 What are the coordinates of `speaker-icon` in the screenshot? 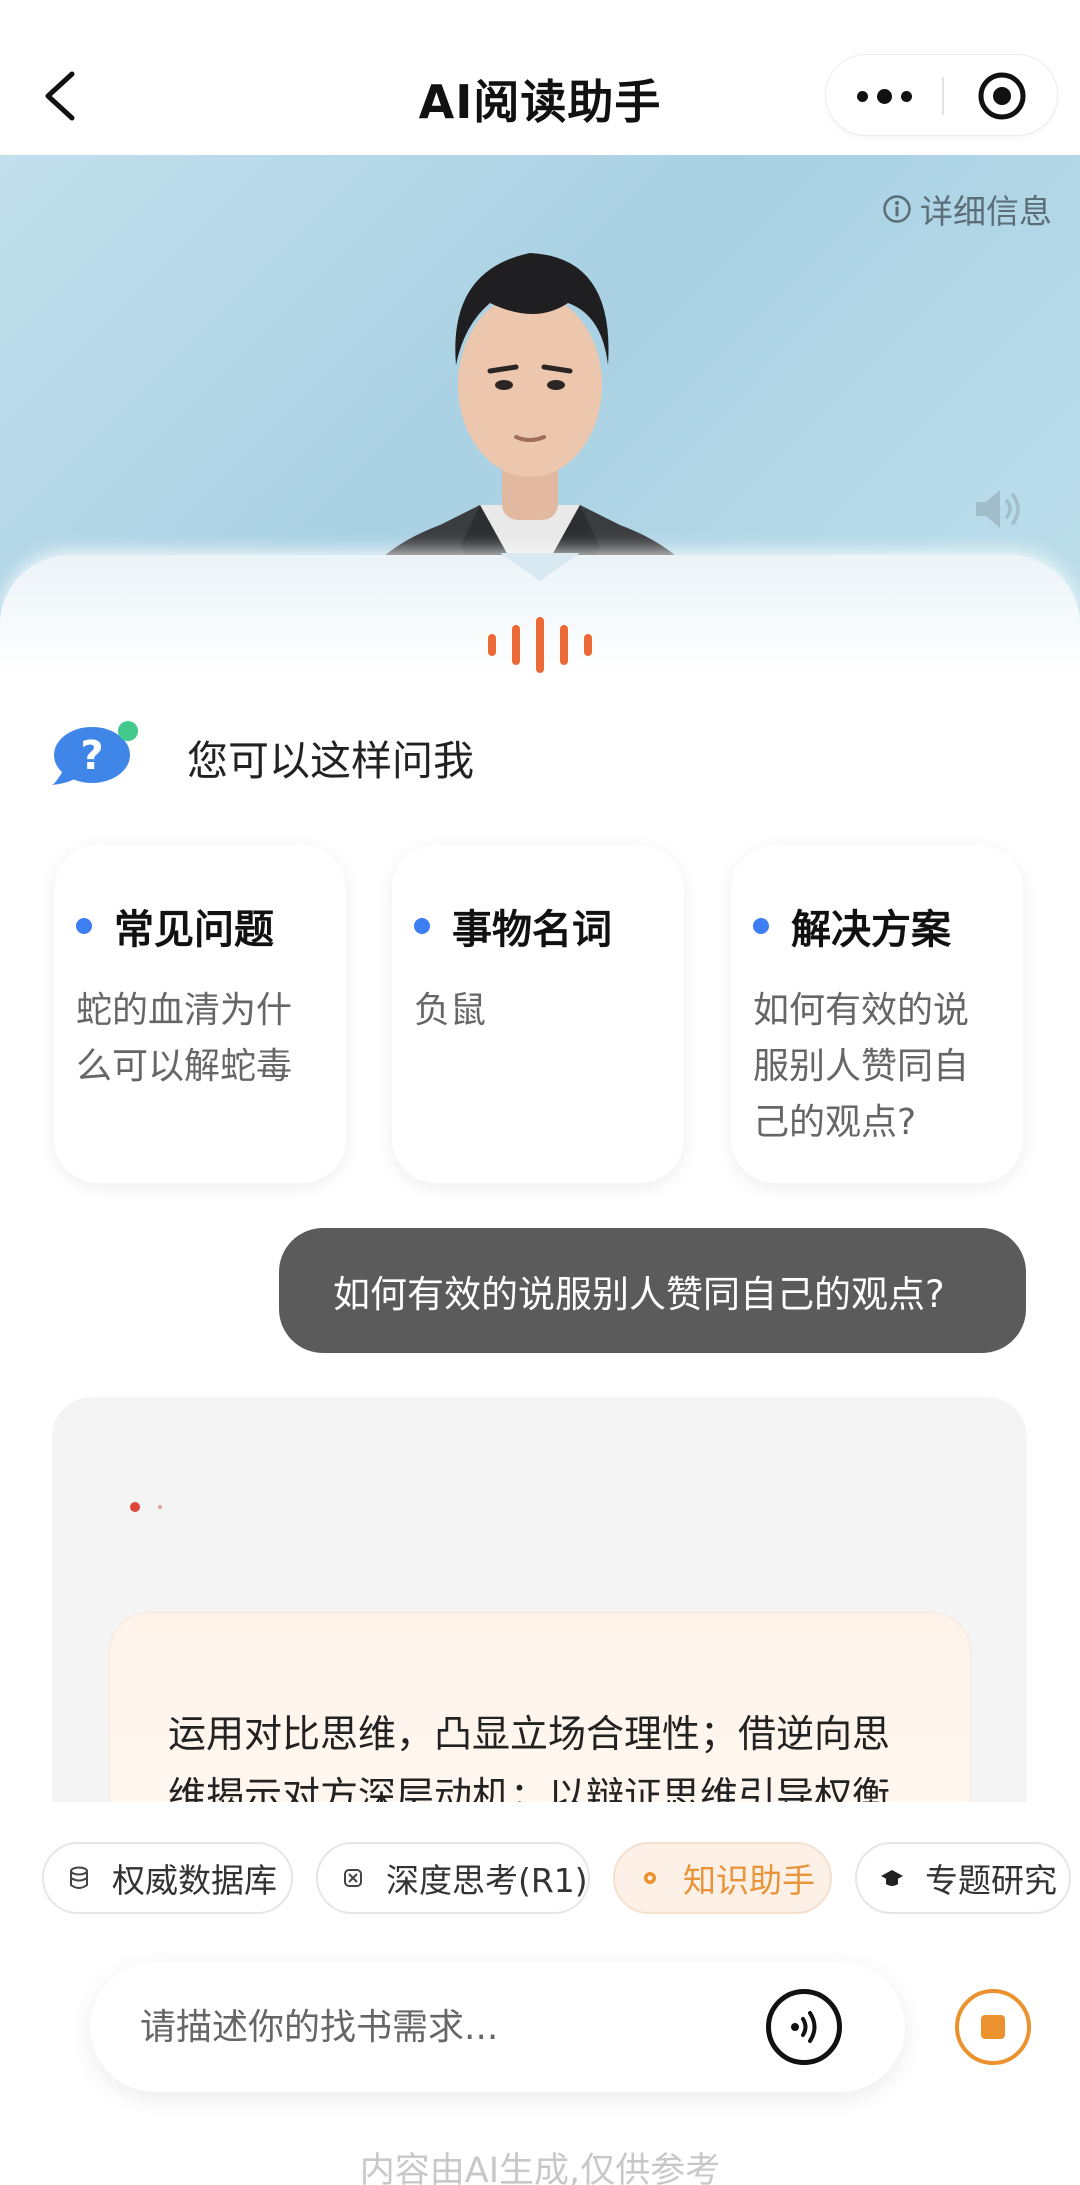 It's located at (998, 509).